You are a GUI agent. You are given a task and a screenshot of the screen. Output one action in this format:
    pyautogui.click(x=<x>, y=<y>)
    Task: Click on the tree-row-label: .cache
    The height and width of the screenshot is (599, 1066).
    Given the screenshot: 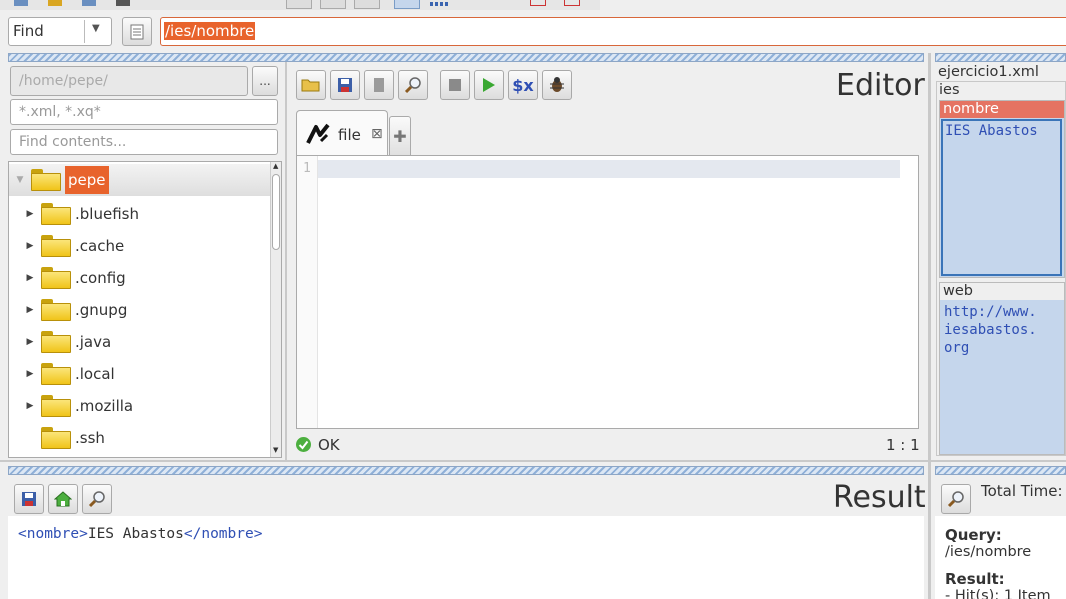 What is the action you would take?
    pyautogui.click(x=100, y=246)
    